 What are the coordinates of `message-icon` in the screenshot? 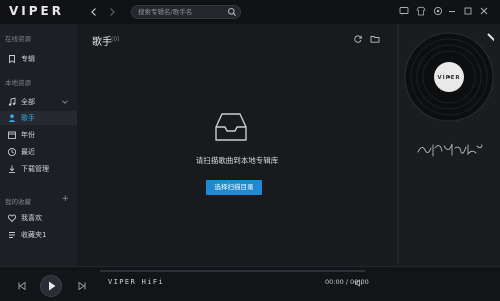 It's located at (404, 11).